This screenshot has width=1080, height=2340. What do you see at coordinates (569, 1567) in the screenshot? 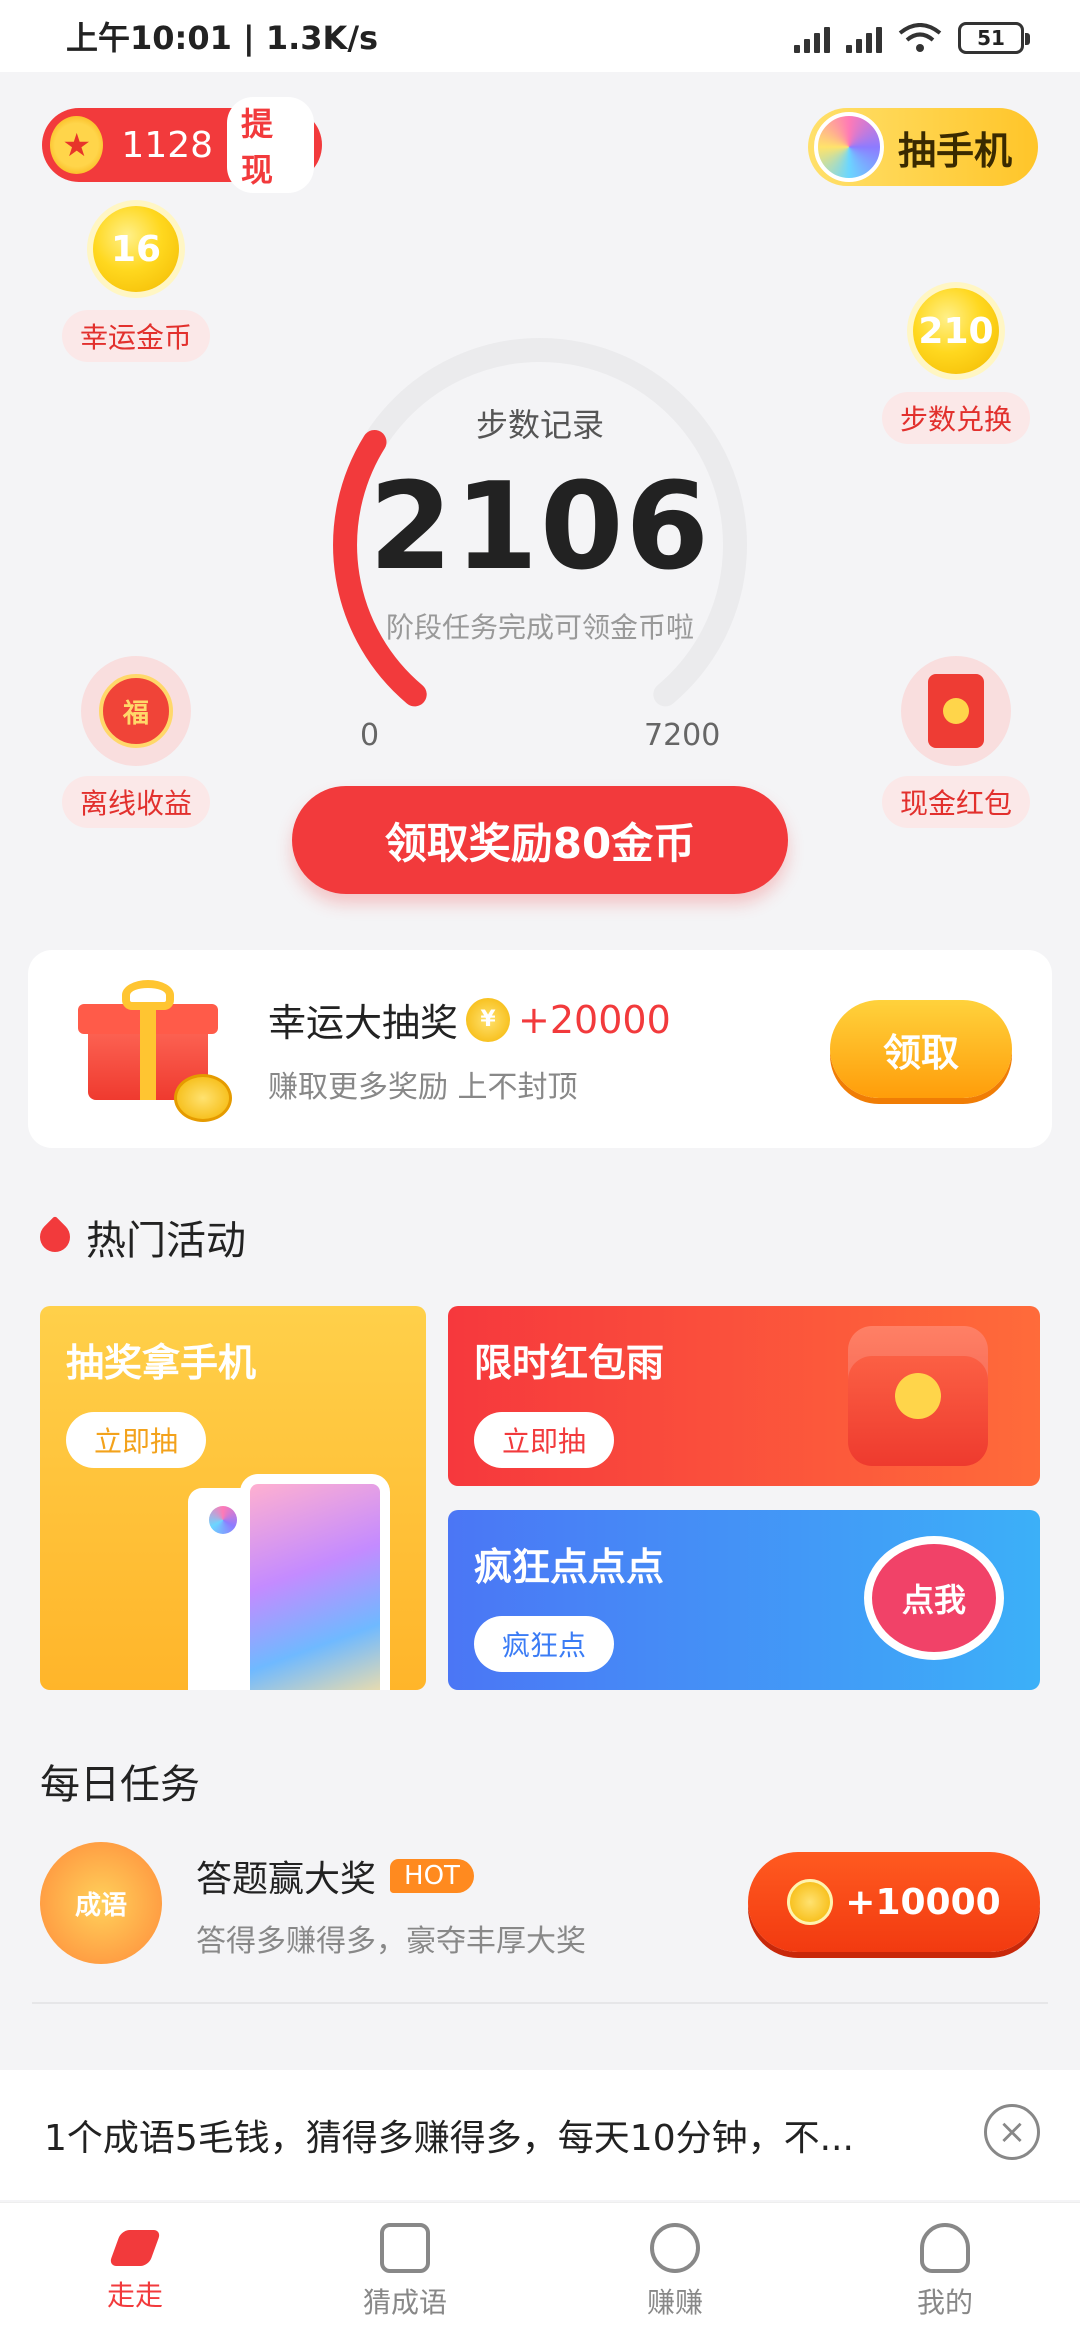
I see `activity-title: 疯狂点点点` at bounding box center [569, 1567].